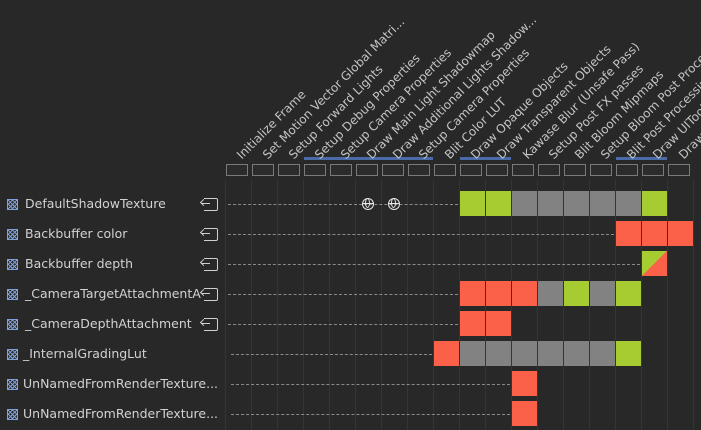 This screenshot has width=701, height=430. I want to click on resource-name: Backbuffer color, so click(76, 233).